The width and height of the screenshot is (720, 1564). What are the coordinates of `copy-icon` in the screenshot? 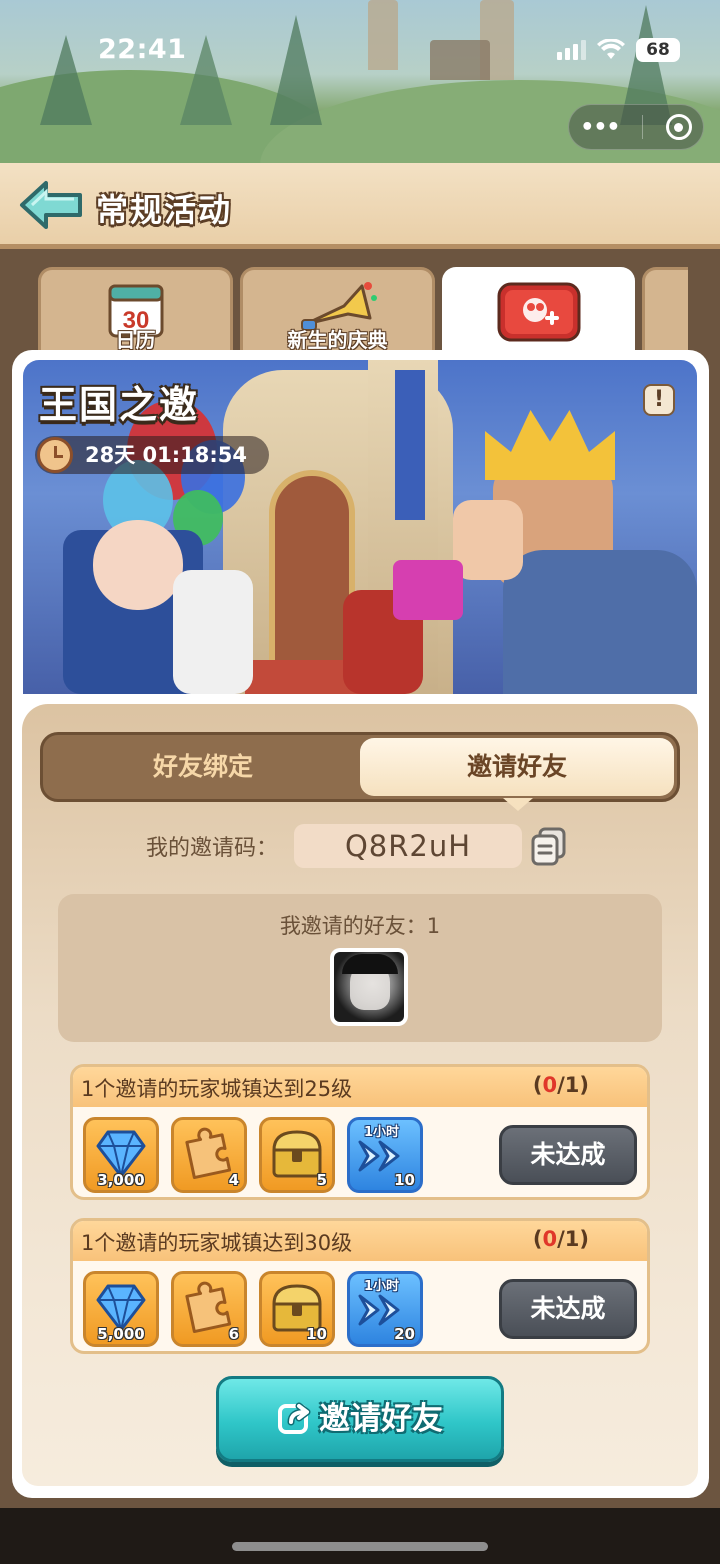 It's located at (549, 847).